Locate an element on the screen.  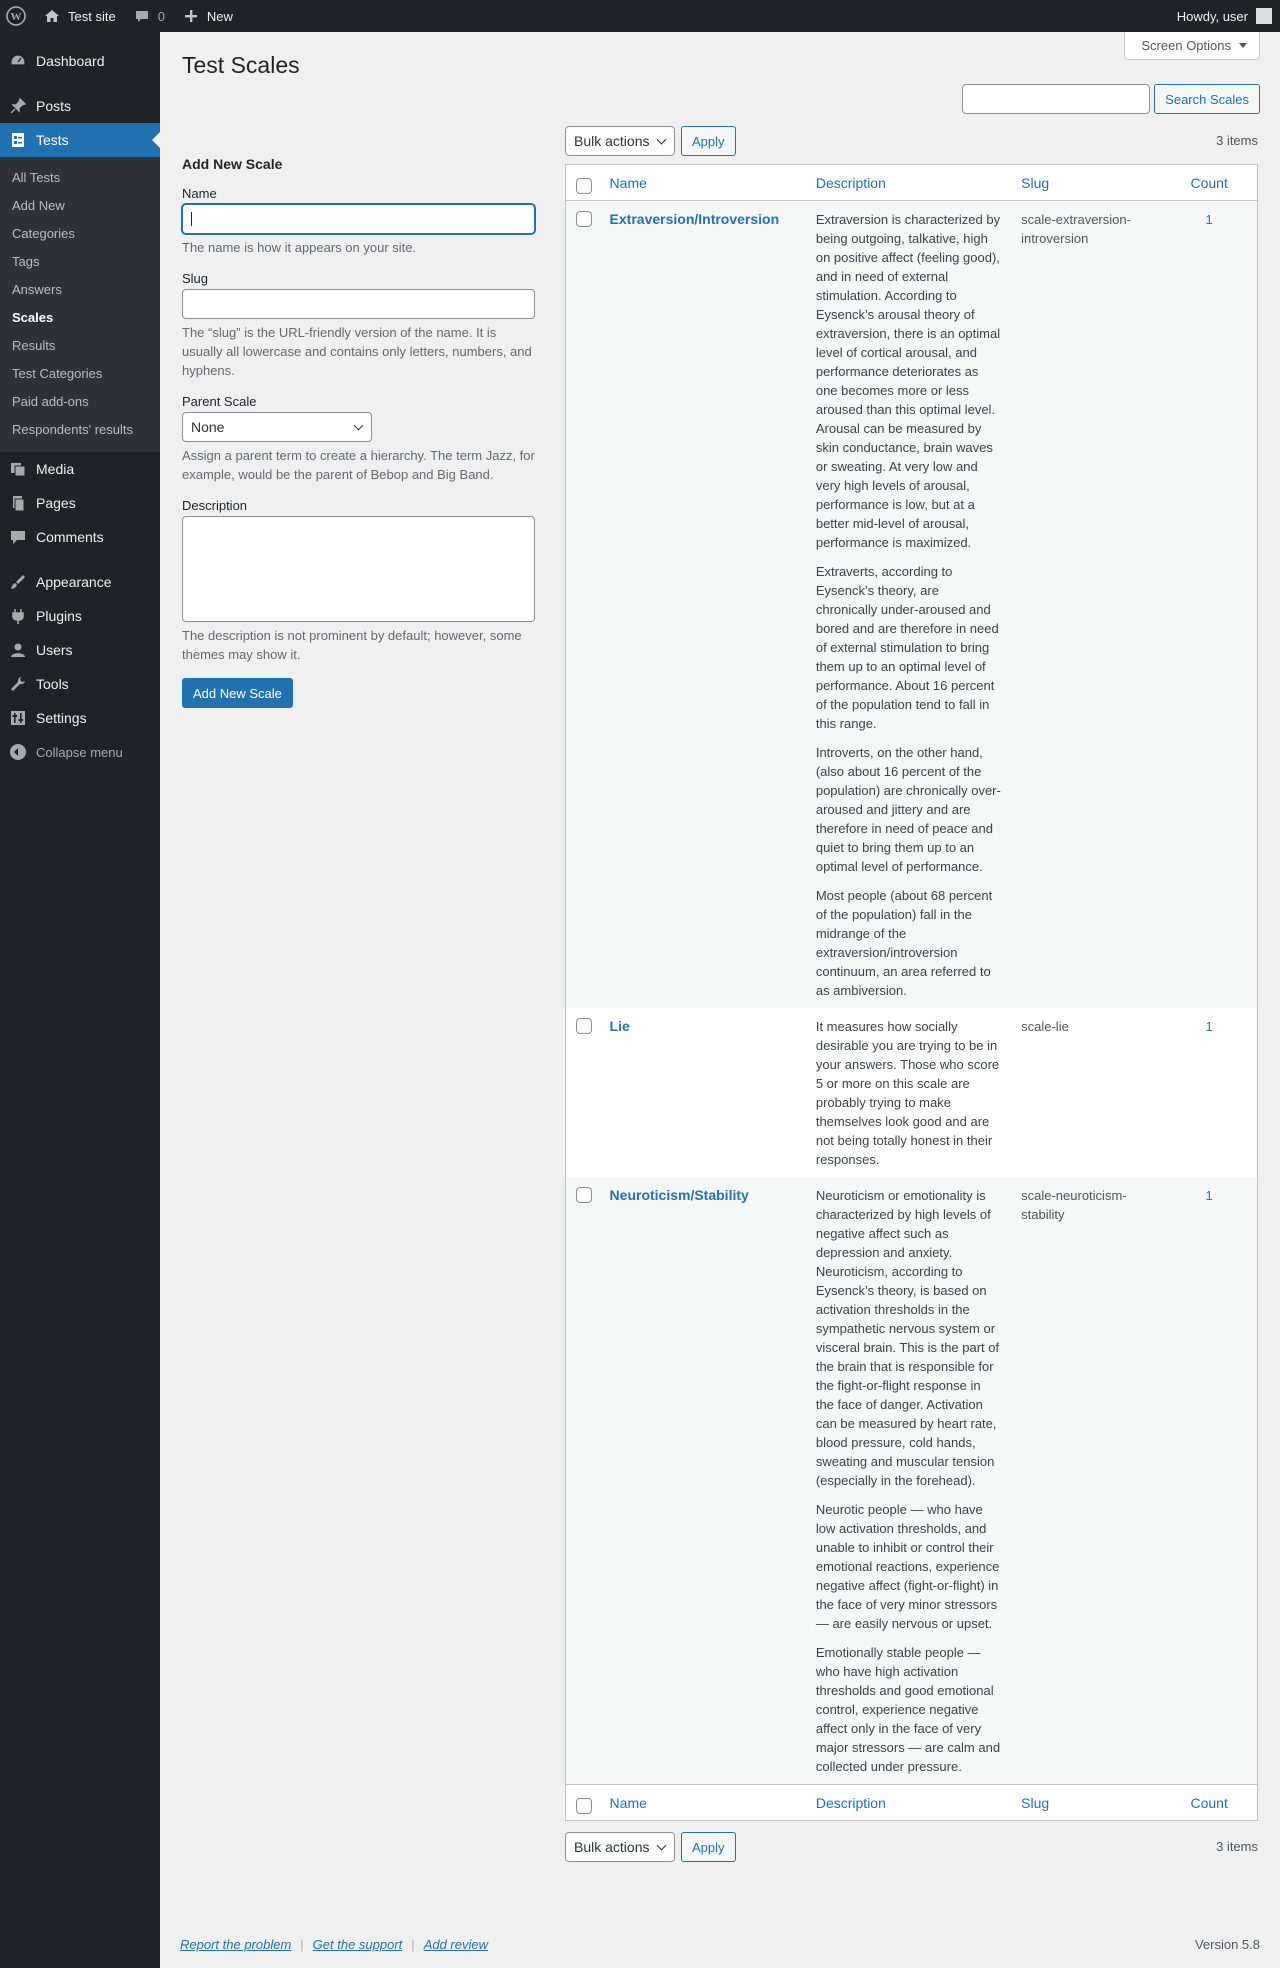
sidebar-item-dashboard: Dashboard is located at coordinates (80, 61).